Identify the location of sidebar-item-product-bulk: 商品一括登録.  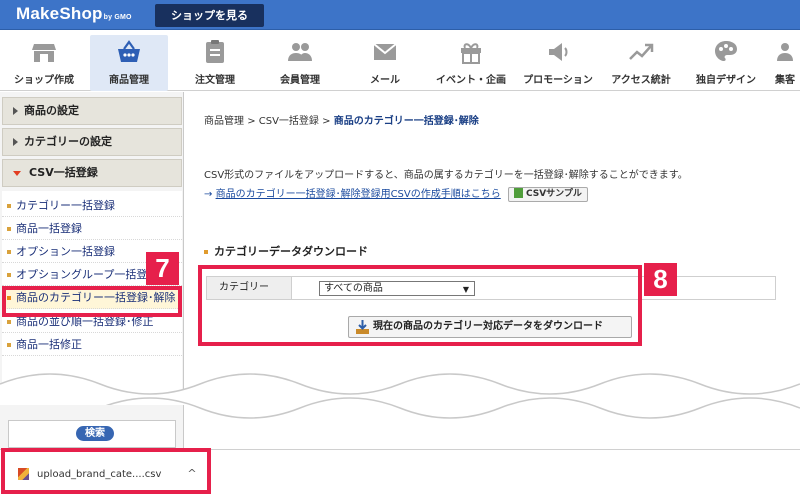
(92, 229).